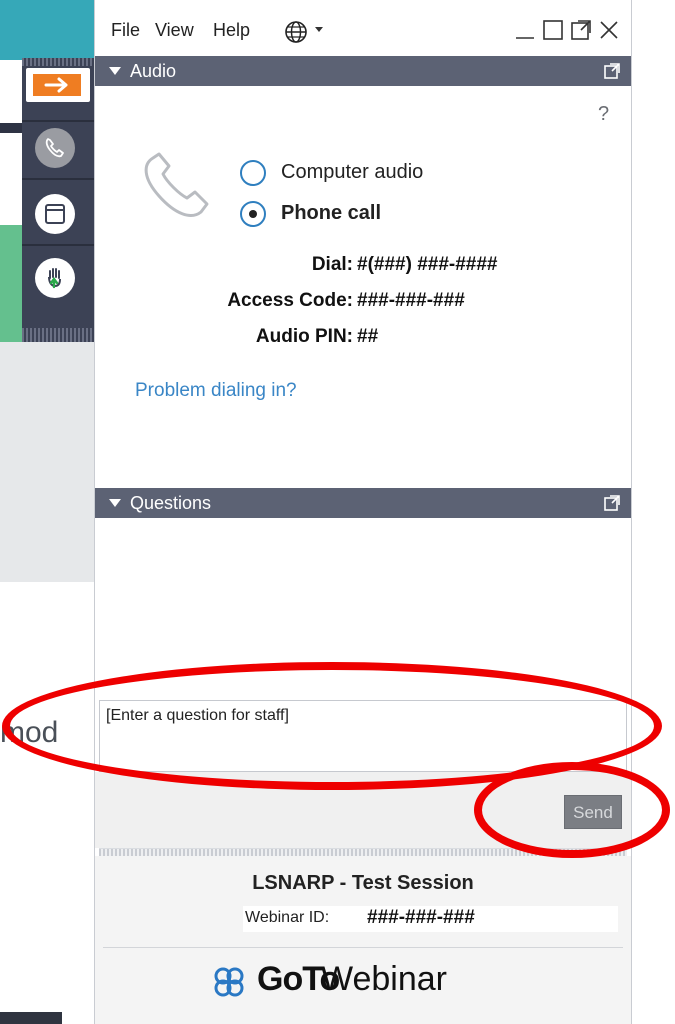 Image resolution: width=675 pixels, height=1024 pixels. What do you see at coordinates (176, 184) in the screenshot?
I see `phone-handset-icon` at bounding box center [176, 184].